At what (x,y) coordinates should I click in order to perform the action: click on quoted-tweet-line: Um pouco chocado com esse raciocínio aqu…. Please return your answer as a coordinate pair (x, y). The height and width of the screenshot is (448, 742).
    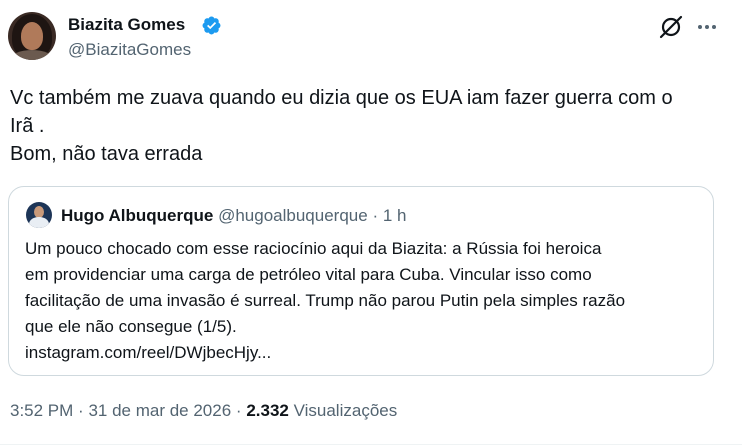
    Looking at the image, I should click on (313, 248).